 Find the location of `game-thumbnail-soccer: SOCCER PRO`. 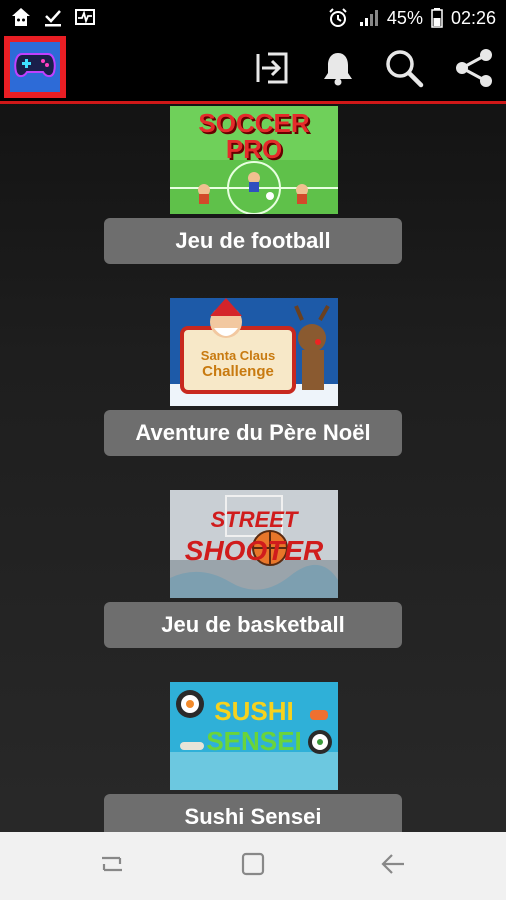

game-thumbnail-soccer: SOCCER PRO is located at coordinates (254, 160).